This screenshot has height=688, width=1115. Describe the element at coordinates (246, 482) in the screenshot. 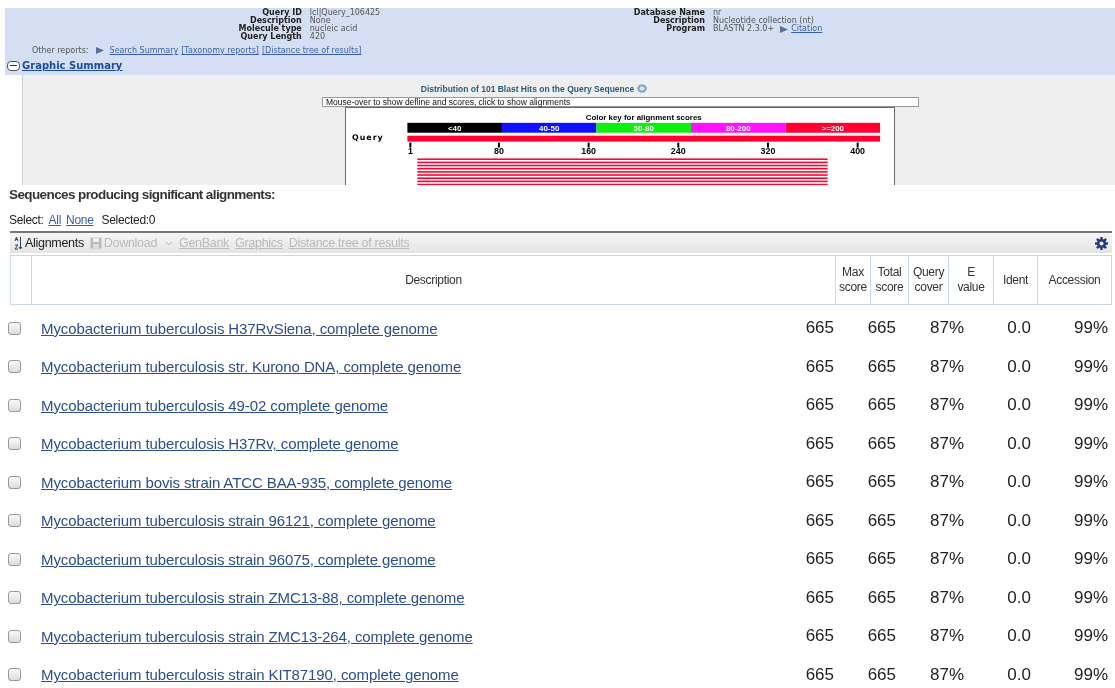

I see `description-link: Mycobacterium bovis strain ATCC BAA-935, complete genome` at that location.